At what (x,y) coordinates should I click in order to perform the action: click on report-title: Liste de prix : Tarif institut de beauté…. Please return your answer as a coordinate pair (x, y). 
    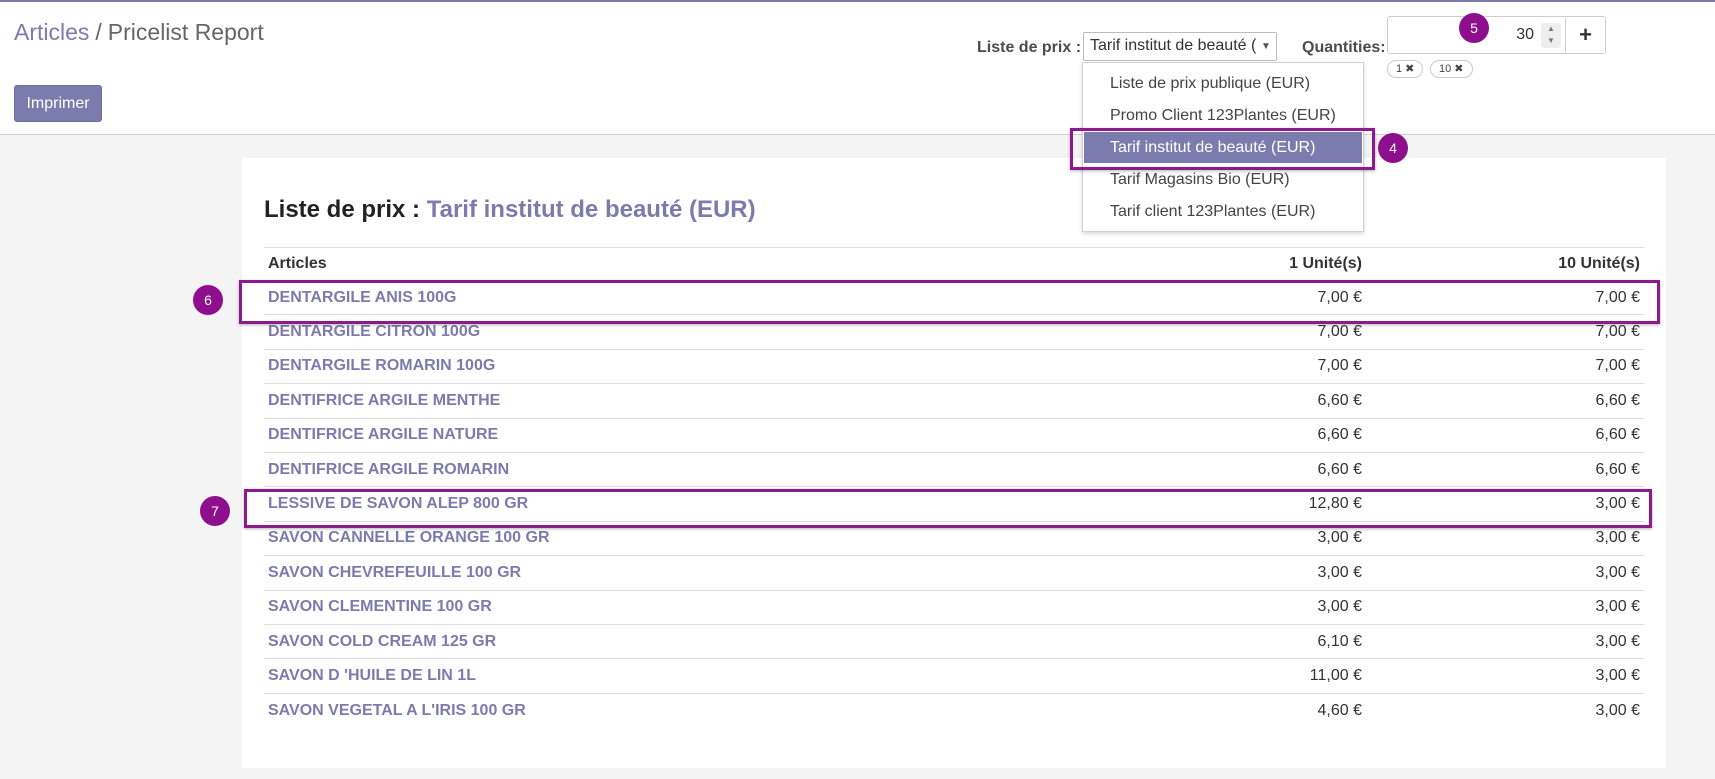
    Looking at the image, I should click on (510, 210).